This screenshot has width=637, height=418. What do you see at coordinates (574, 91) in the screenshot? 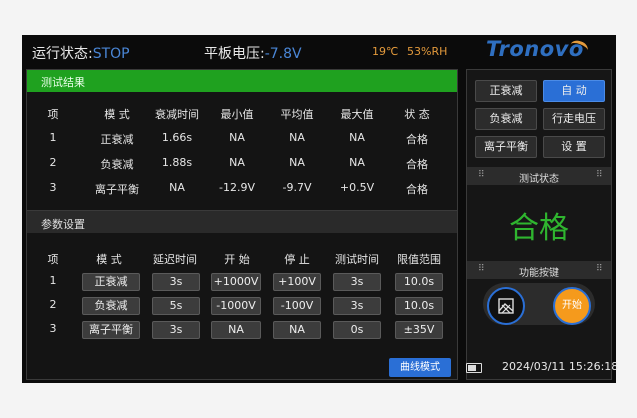
I see `auto-button: 自 动` at bounding box center [574, 91].